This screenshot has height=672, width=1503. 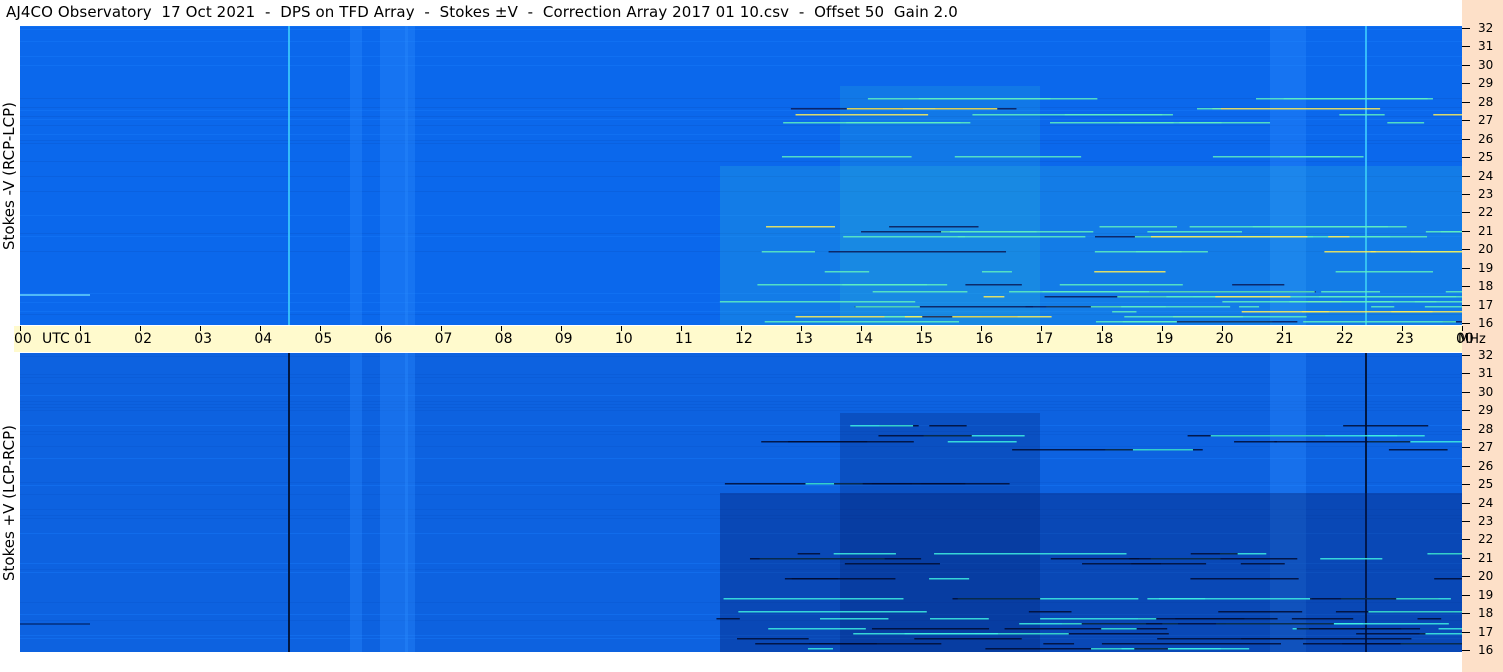 What do you see at coordinates (1486, 286) in the screenshot?
I see `freq-tick-label: 18` at bounding box center [1486, 286].